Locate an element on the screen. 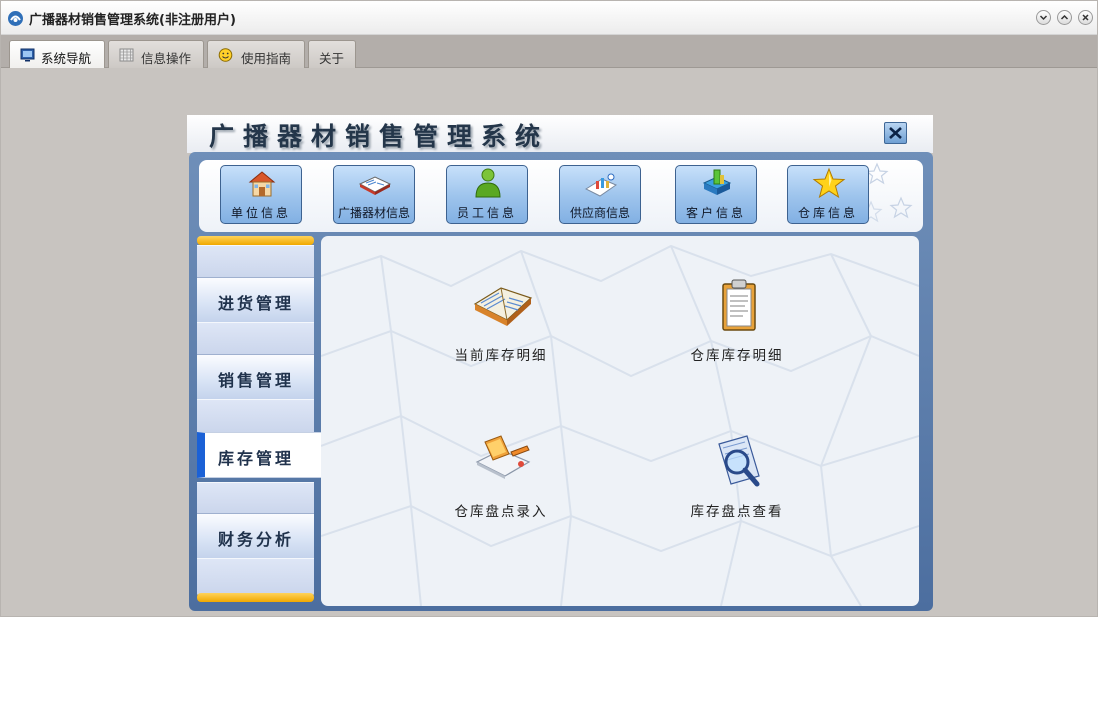 Image resolution: width=1098 pixels, height=723 pixels. person-icon is located at coordinates (488, 183).